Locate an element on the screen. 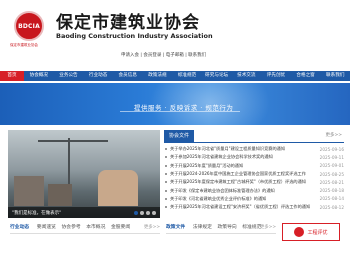 Image resolution: width=350 pixels, height=263 pixels. logo-subtext: 保定市建筑业协会 is located at coordinates (24, 45).